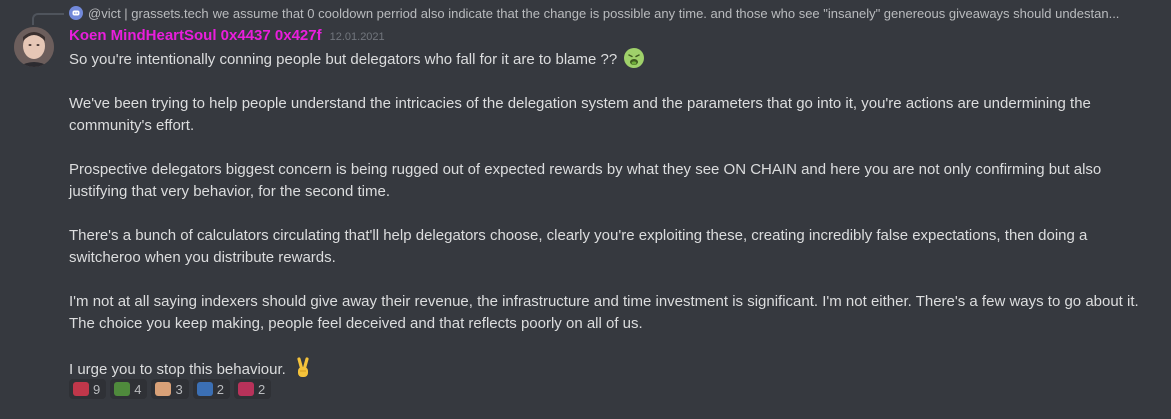 The width and height of the screenshot is (1171, 419). What do you see at coordinates (303, 368) in the screenshot?
I see `victory-hand-icon` at bounding box center [303, 368].